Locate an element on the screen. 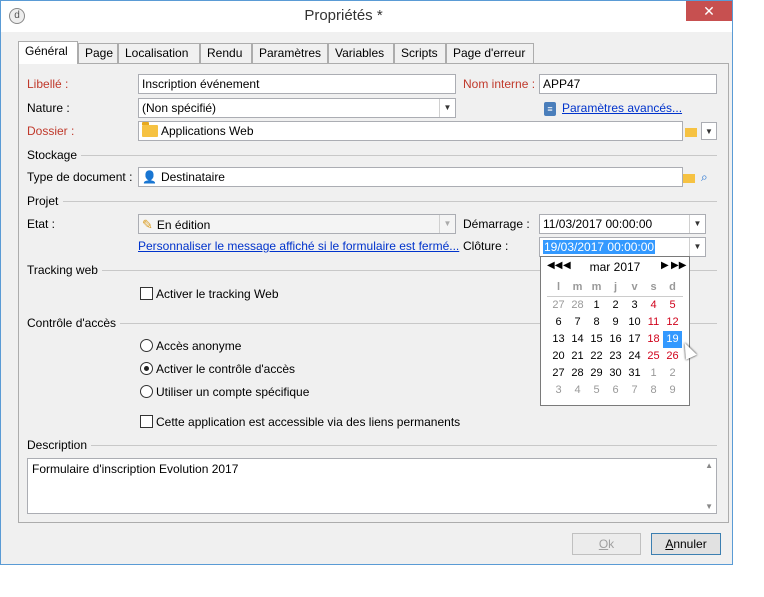 Image resolution: width=764 pixels, height=597 pixels. type-document-input: 👤 Destinataire is located at coordinates (410, 177).